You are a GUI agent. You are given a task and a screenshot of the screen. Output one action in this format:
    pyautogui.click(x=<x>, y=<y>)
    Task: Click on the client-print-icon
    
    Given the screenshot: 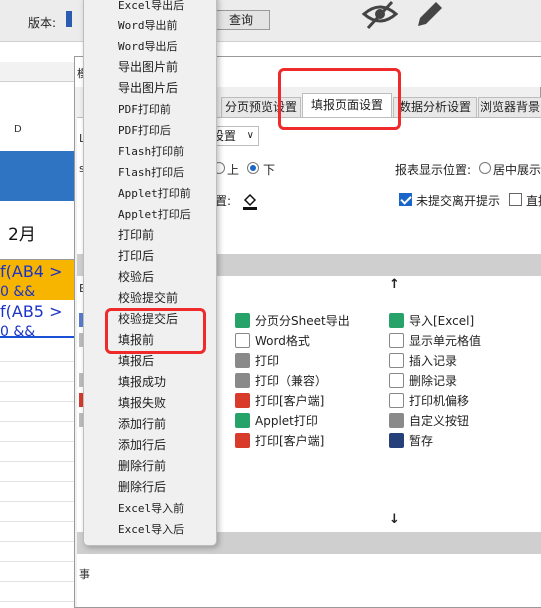 What is the action you would take?
    pyautogui.click(x=242, y=400)
    